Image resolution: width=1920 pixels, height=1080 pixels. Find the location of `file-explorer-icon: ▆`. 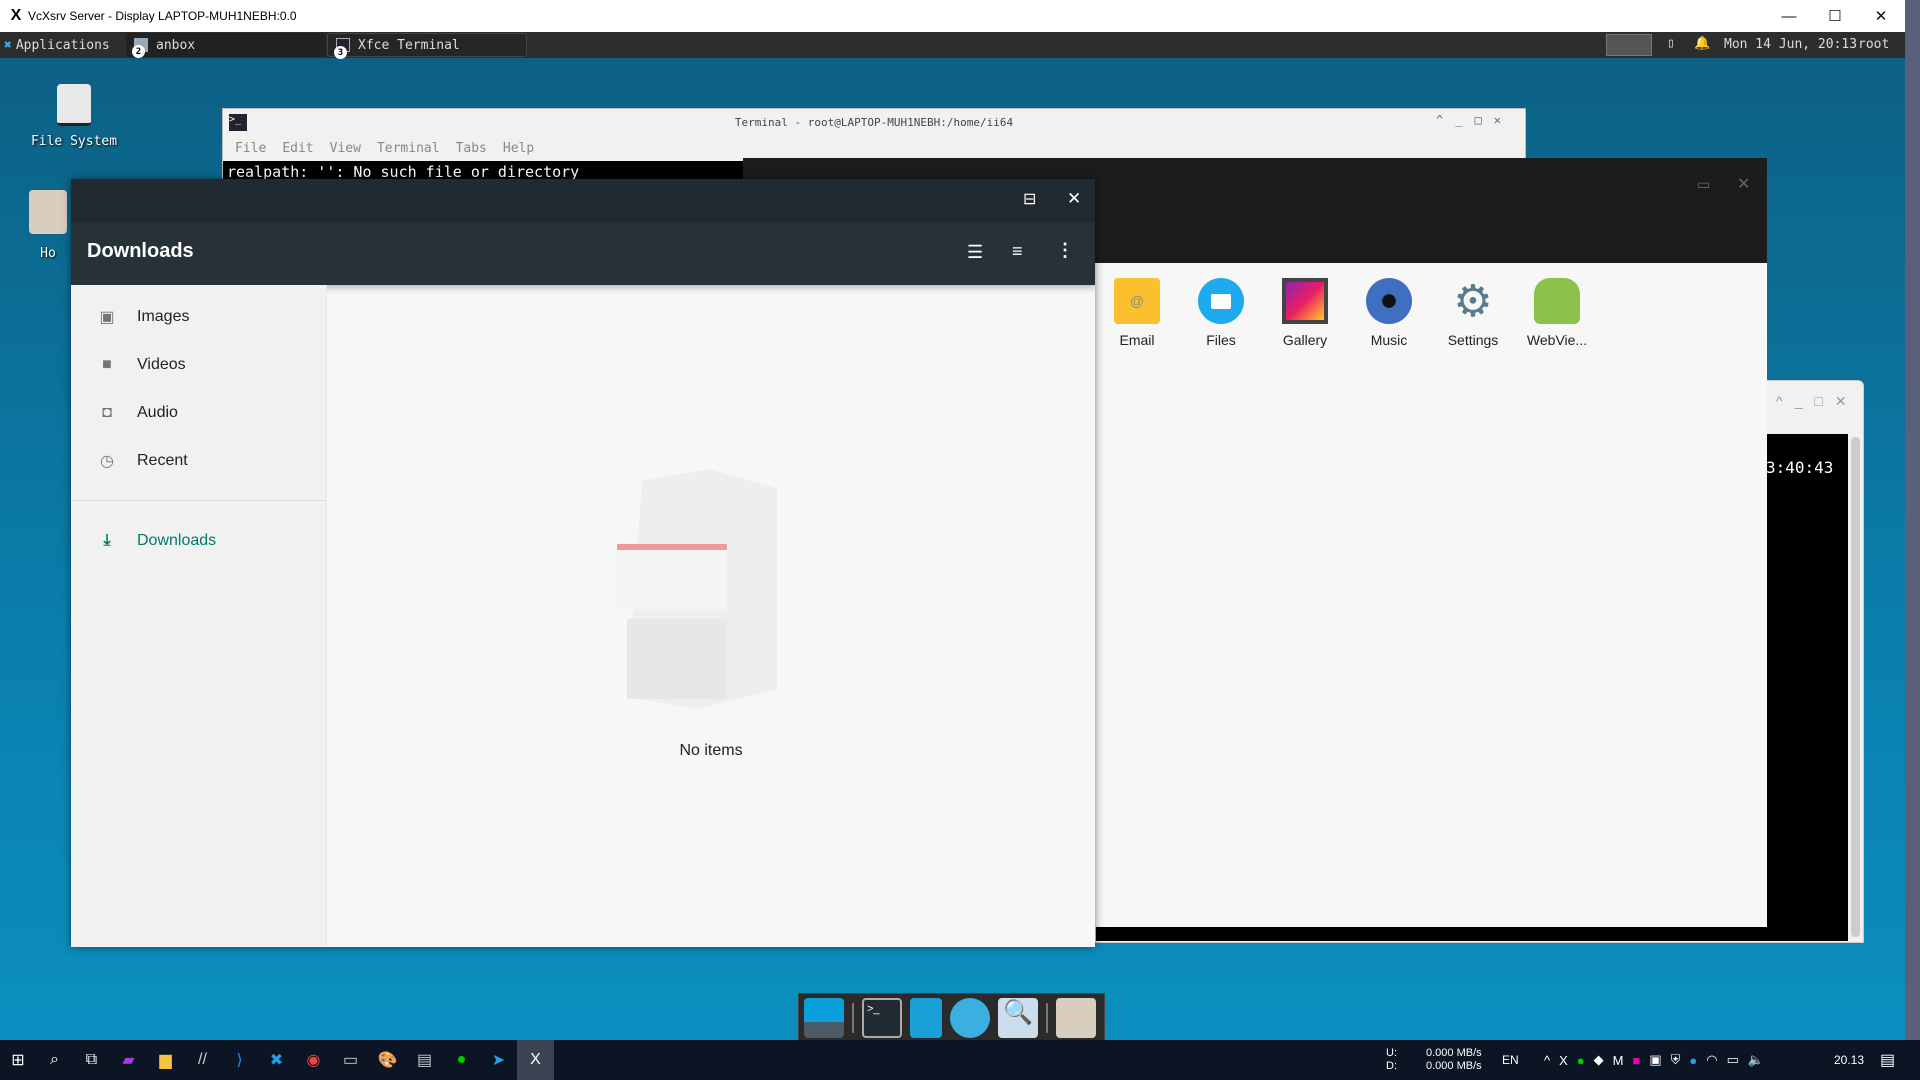

file-explorer-icon: ▆ is located at coordinates (165, 1060).